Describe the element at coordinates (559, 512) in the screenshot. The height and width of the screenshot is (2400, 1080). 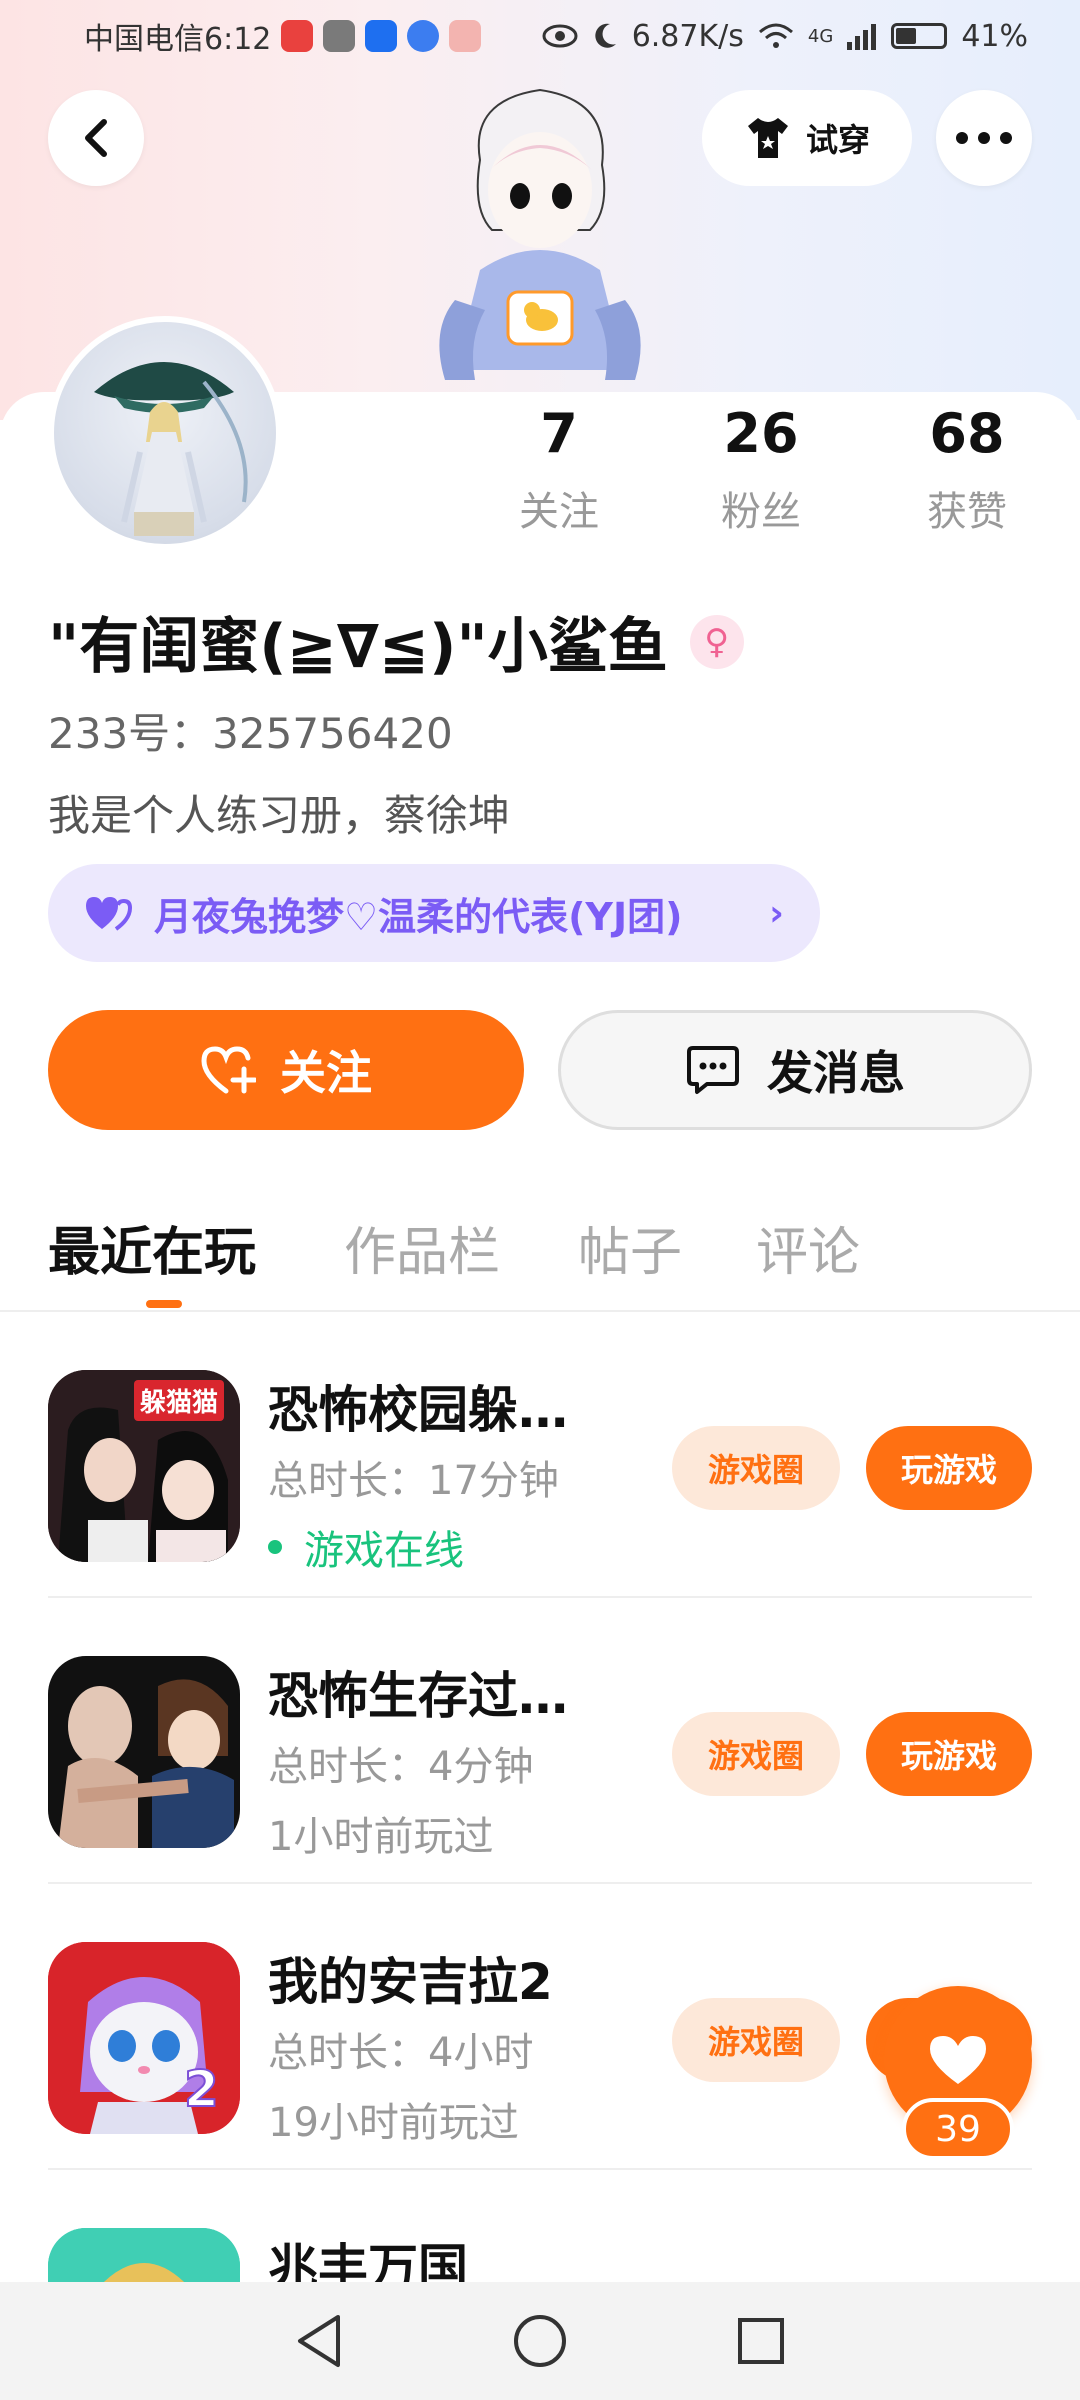
I see `stat-following-label: 关注` at that location.